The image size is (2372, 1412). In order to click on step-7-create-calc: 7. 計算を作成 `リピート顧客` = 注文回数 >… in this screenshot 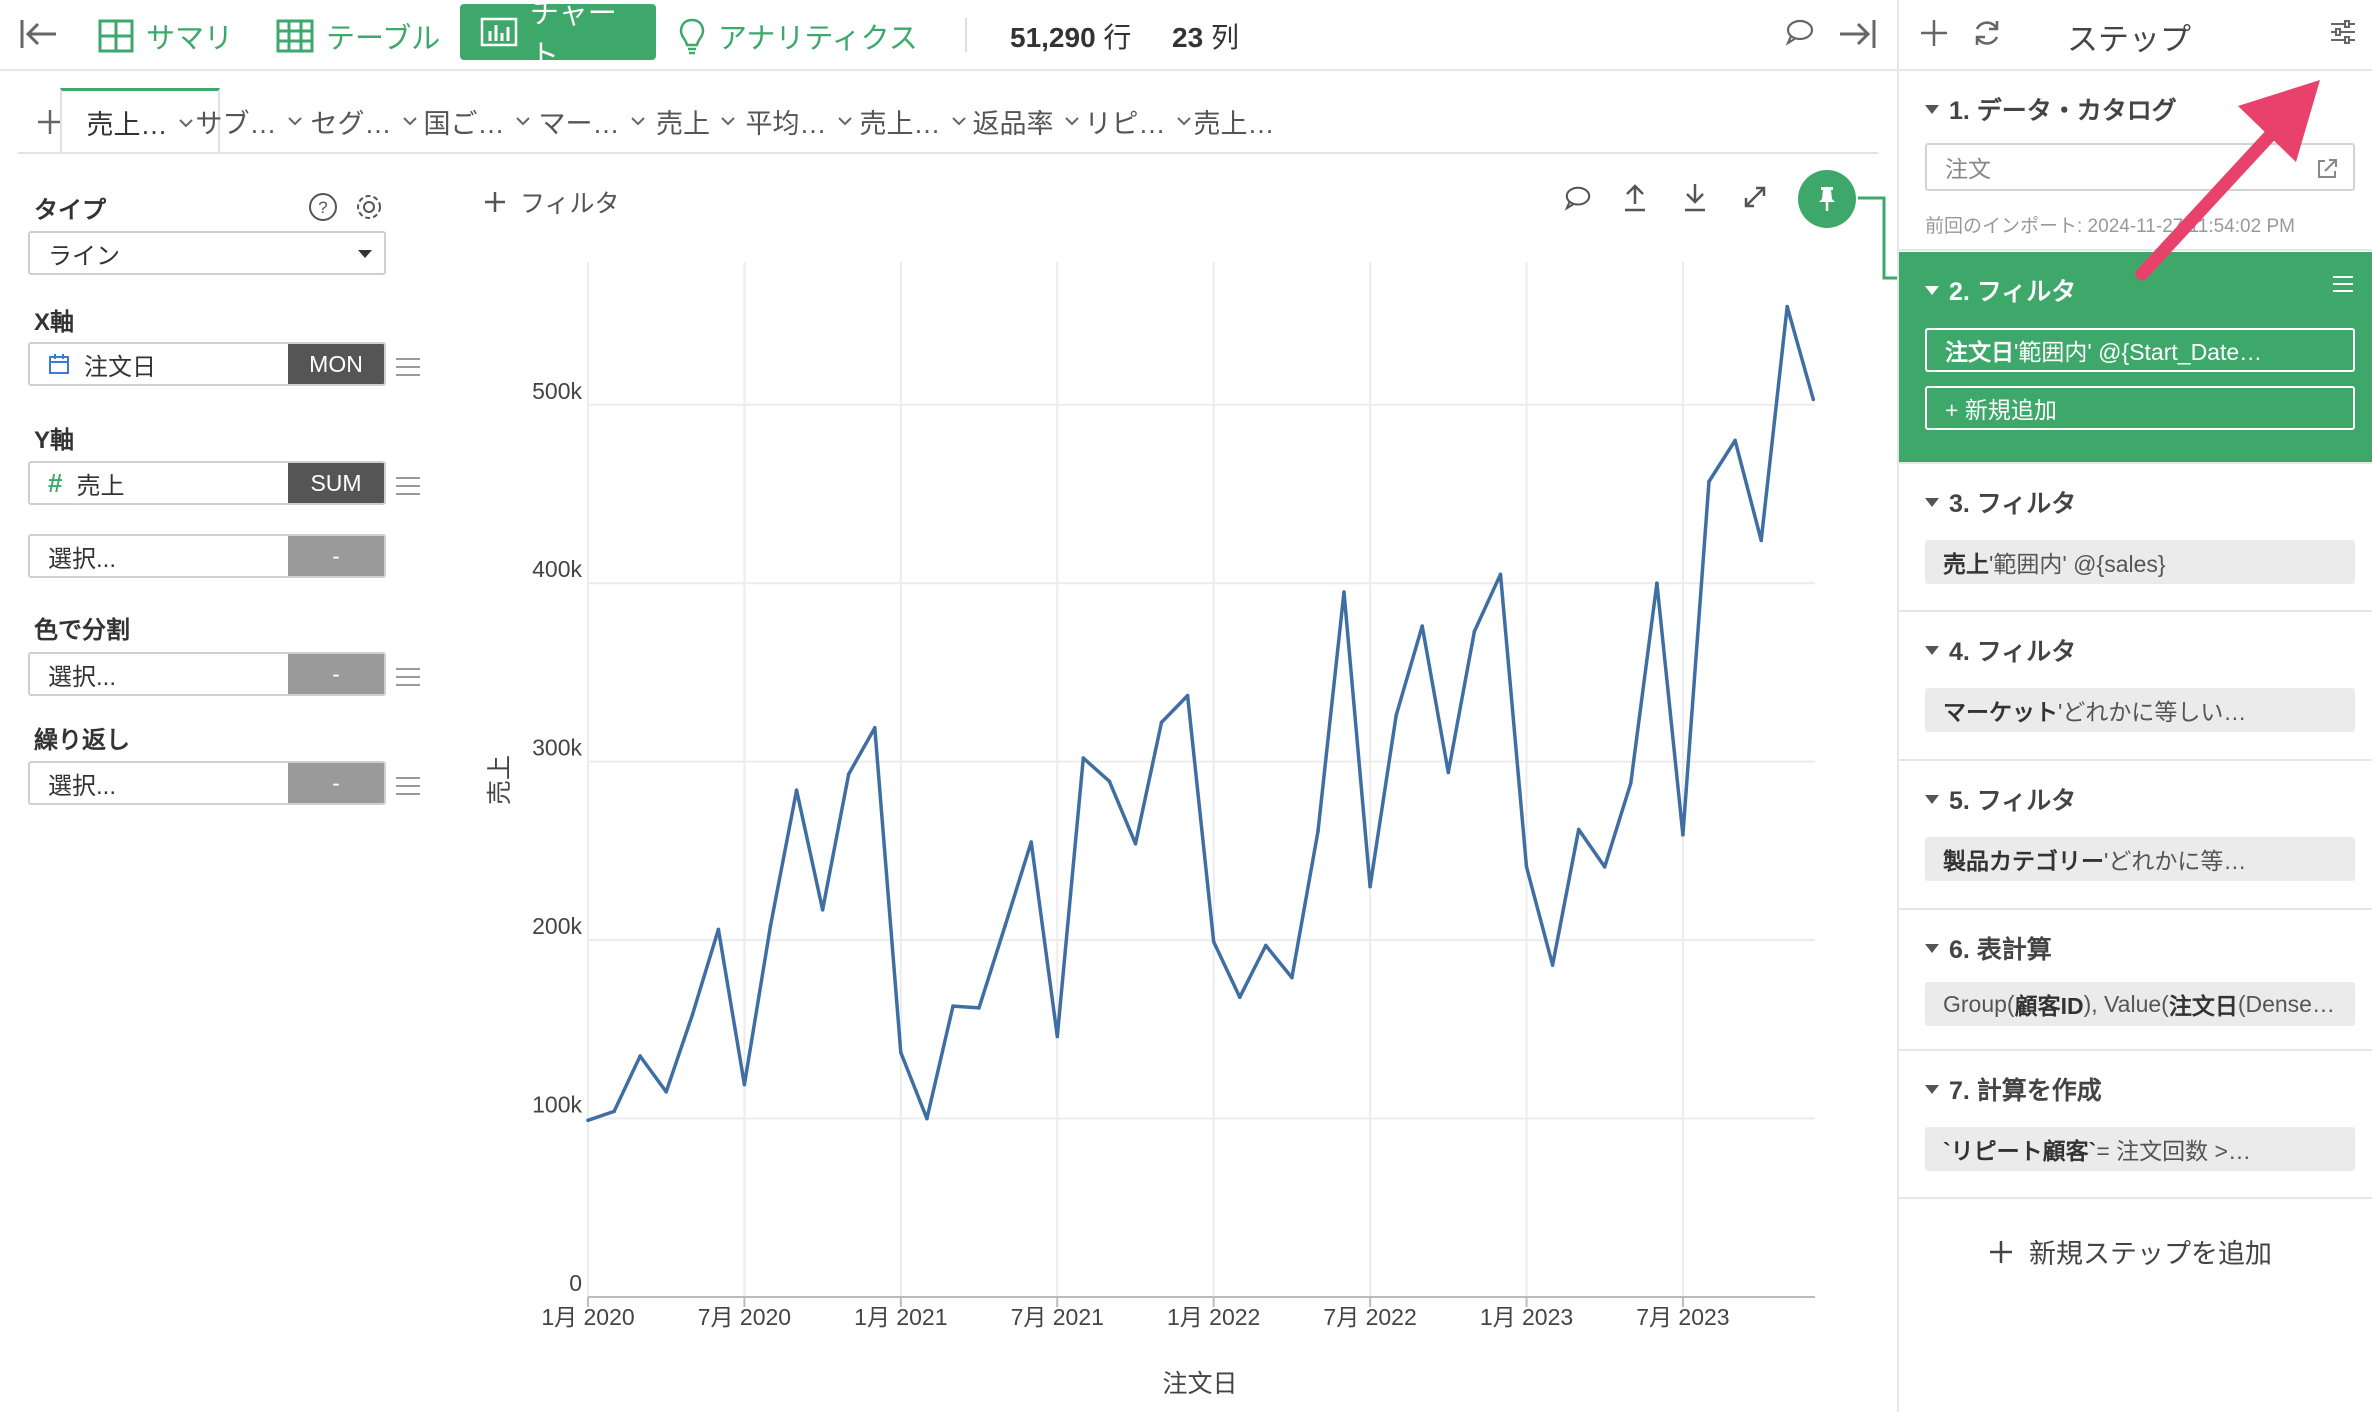, I will do `click(2135, 1125)`.